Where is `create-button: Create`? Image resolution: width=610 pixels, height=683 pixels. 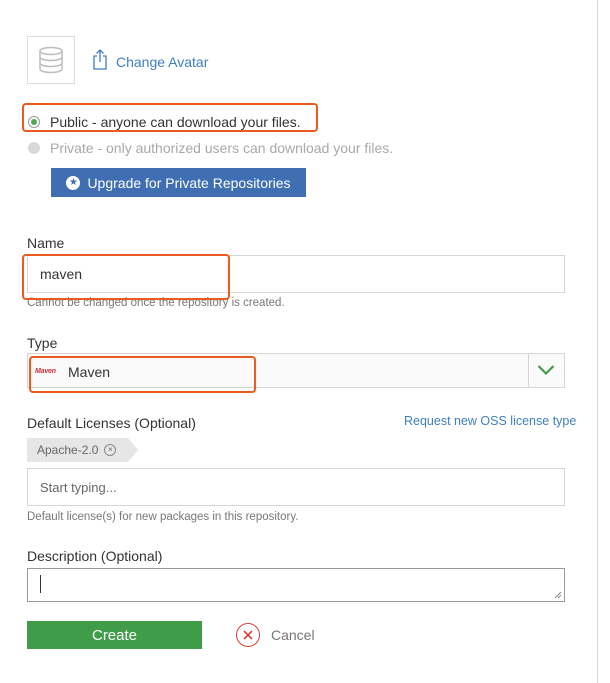 create-button: Create is located at coordinates (114, 635).